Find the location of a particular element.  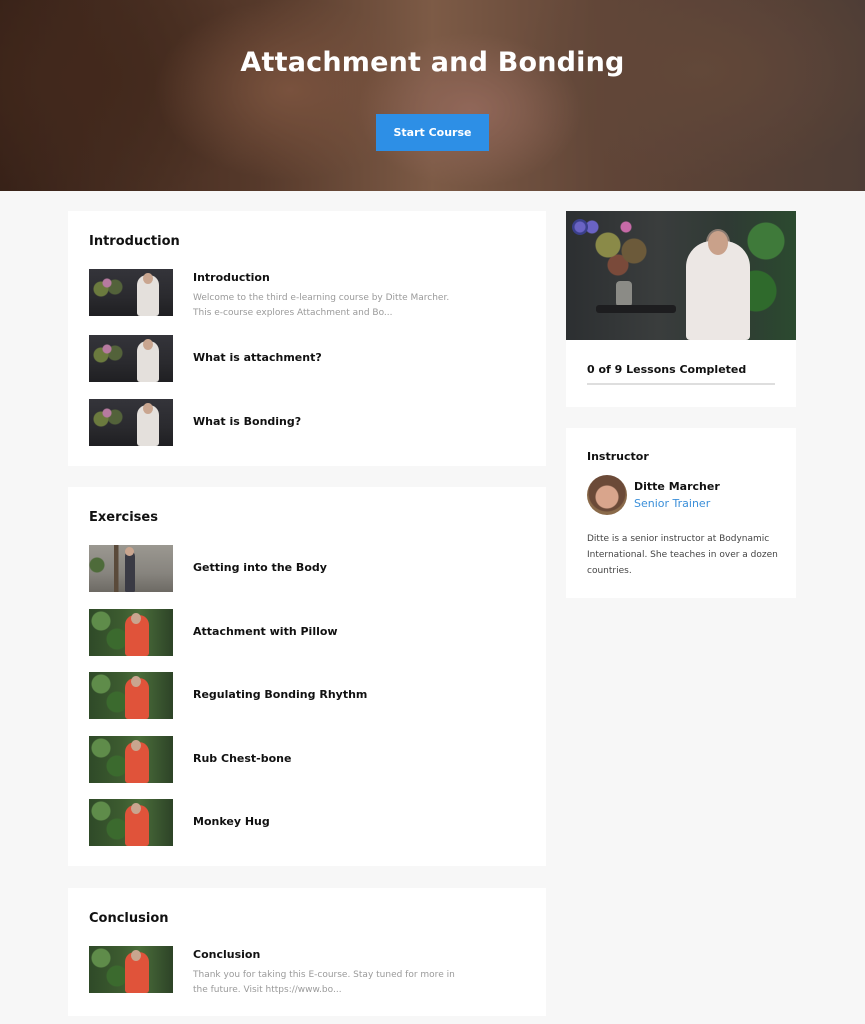

lesson-title: Getting into the Body is located at coordinates (260, 567).